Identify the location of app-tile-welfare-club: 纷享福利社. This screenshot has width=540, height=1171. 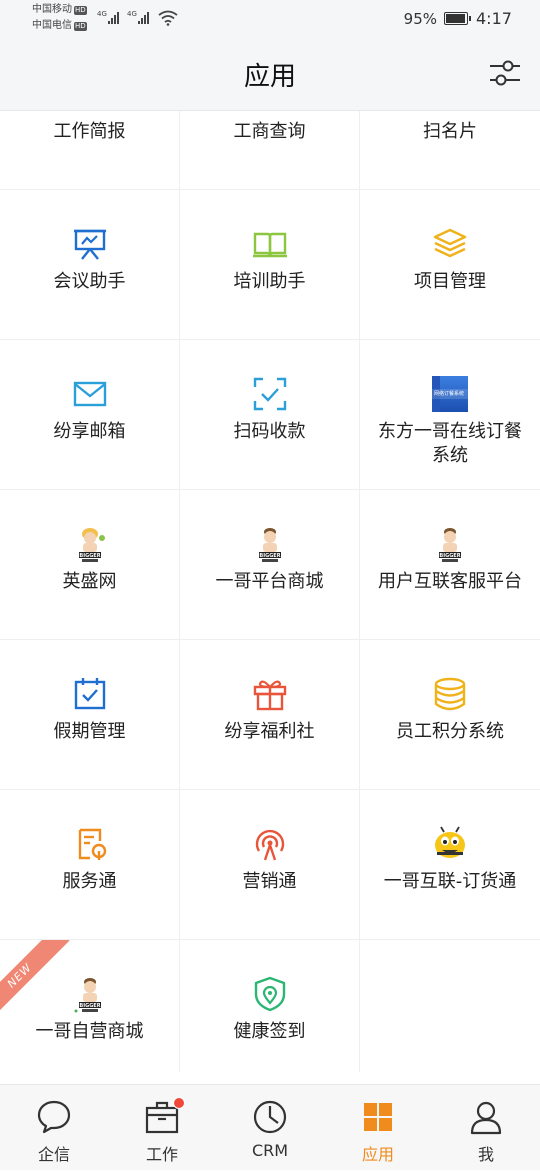
(270, 715).